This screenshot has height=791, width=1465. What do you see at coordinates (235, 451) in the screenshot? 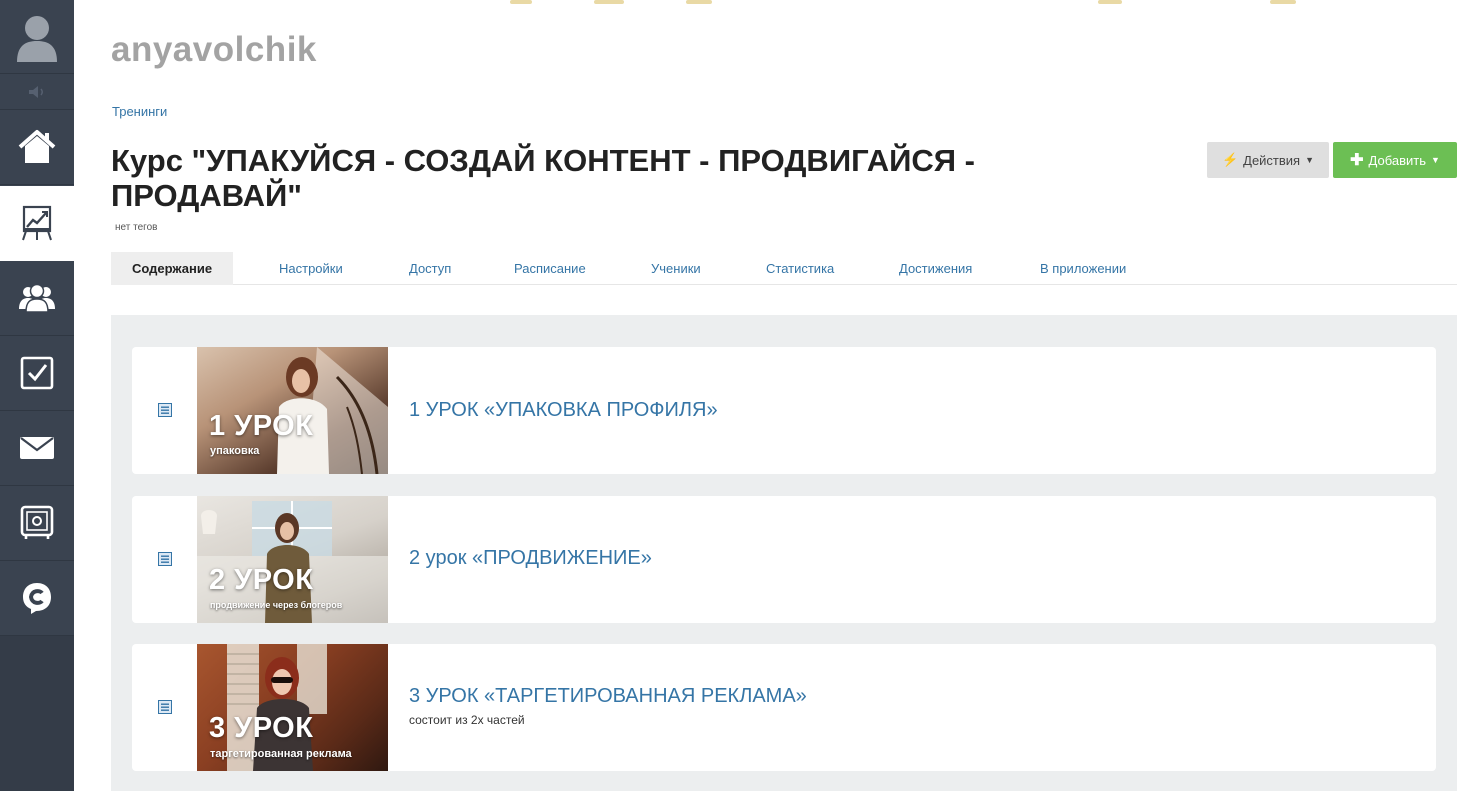
I see `thumbnail-subtitle: упаковка` at bounding box center [235, 451].